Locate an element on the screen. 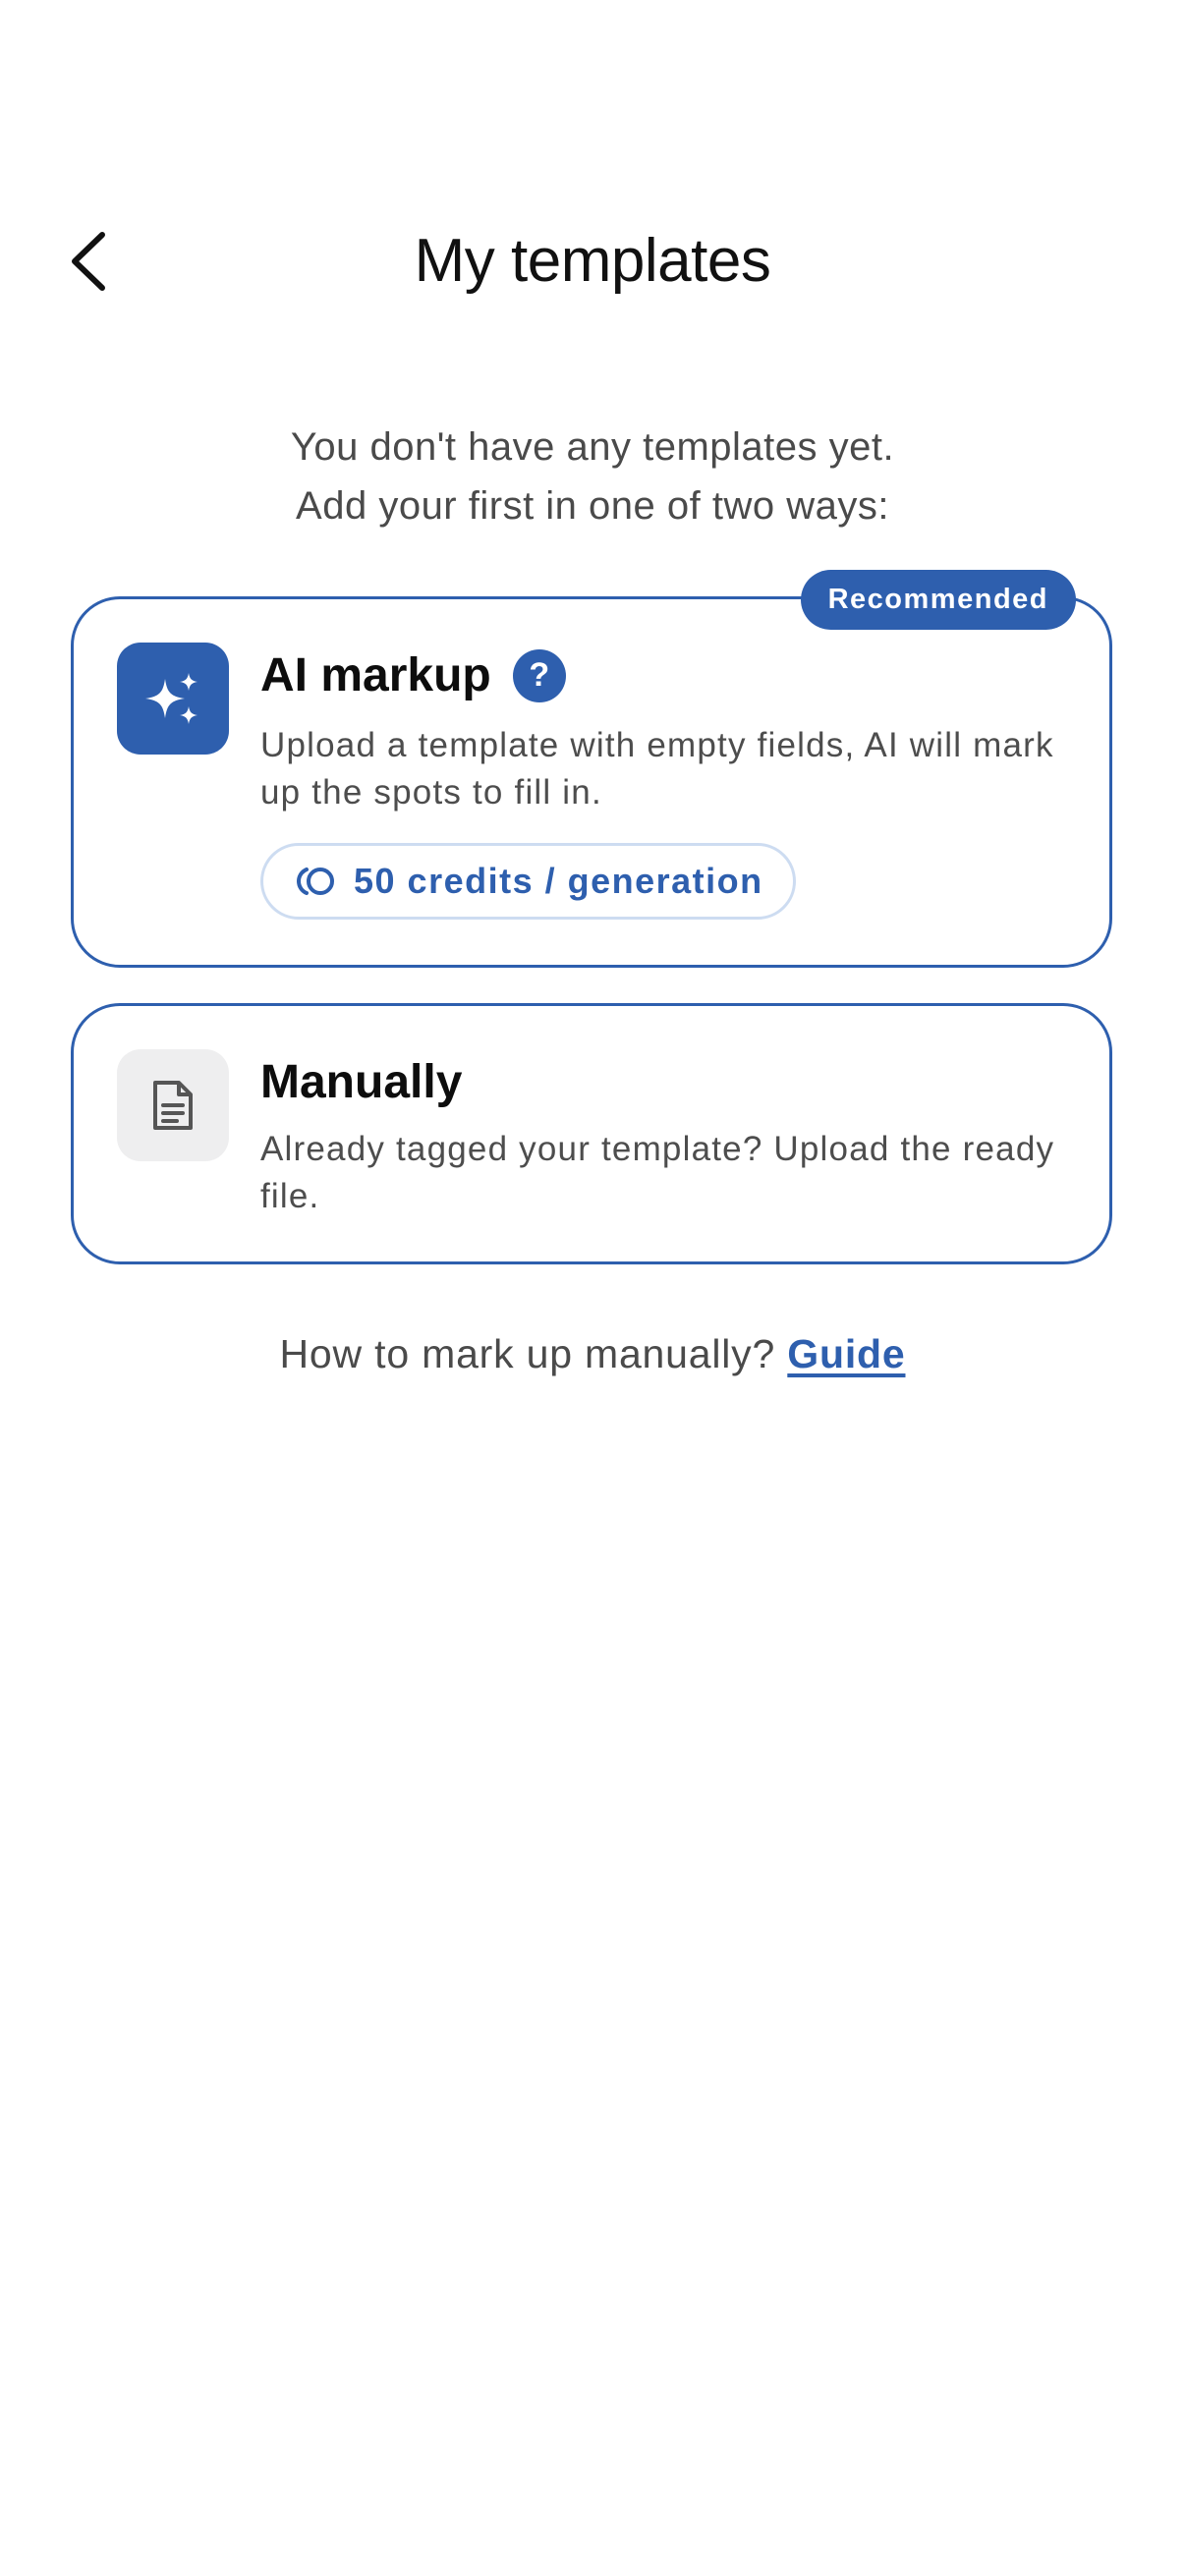 Image resolution: width=1185 pixels, height=2576 pixels. credits-label: 50 credits / generation is located at coordinates (559, 881).